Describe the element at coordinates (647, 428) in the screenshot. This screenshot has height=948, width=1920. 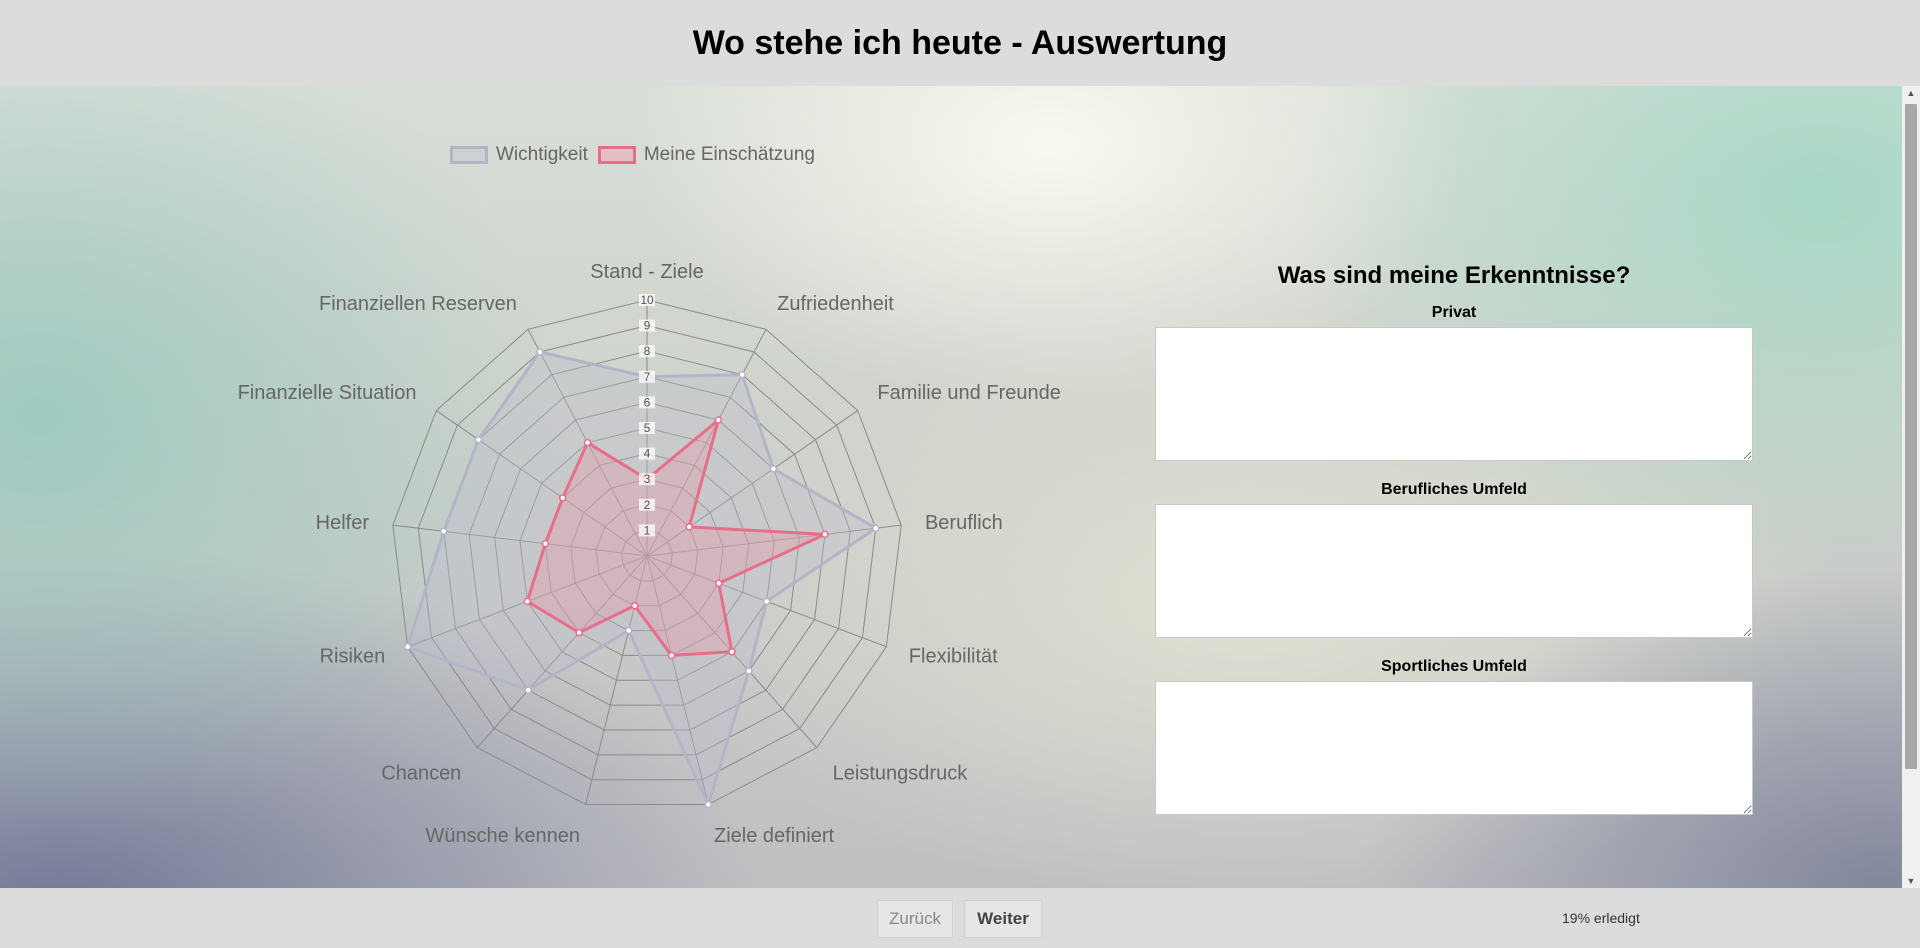
I see `tick-label: 5` at that location.